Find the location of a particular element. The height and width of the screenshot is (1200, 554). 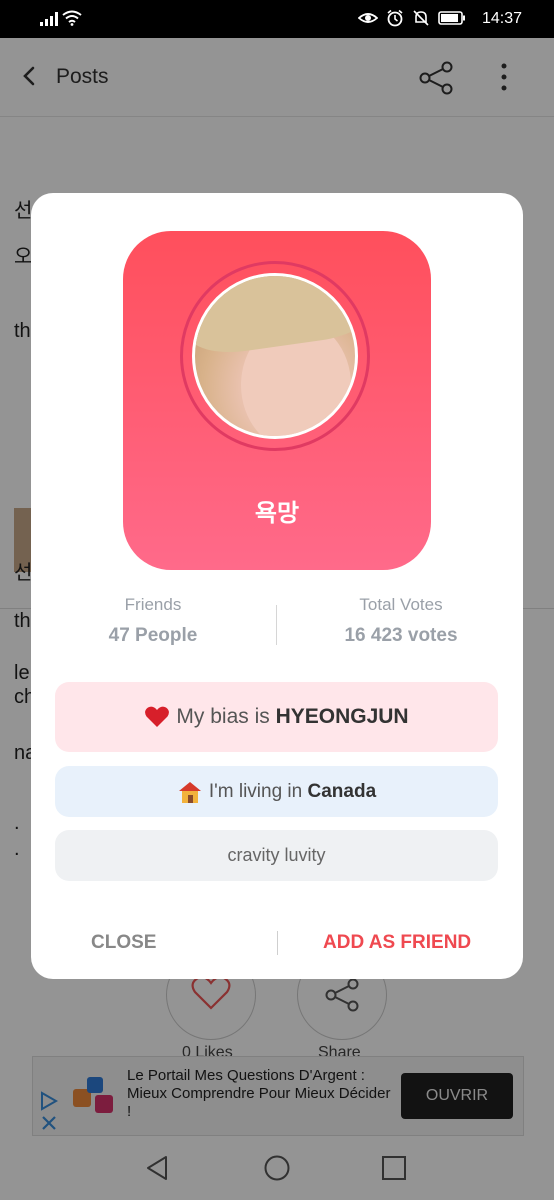

bias-pill: My bias is HYEONGJUN is located at coordinates (276, 717).